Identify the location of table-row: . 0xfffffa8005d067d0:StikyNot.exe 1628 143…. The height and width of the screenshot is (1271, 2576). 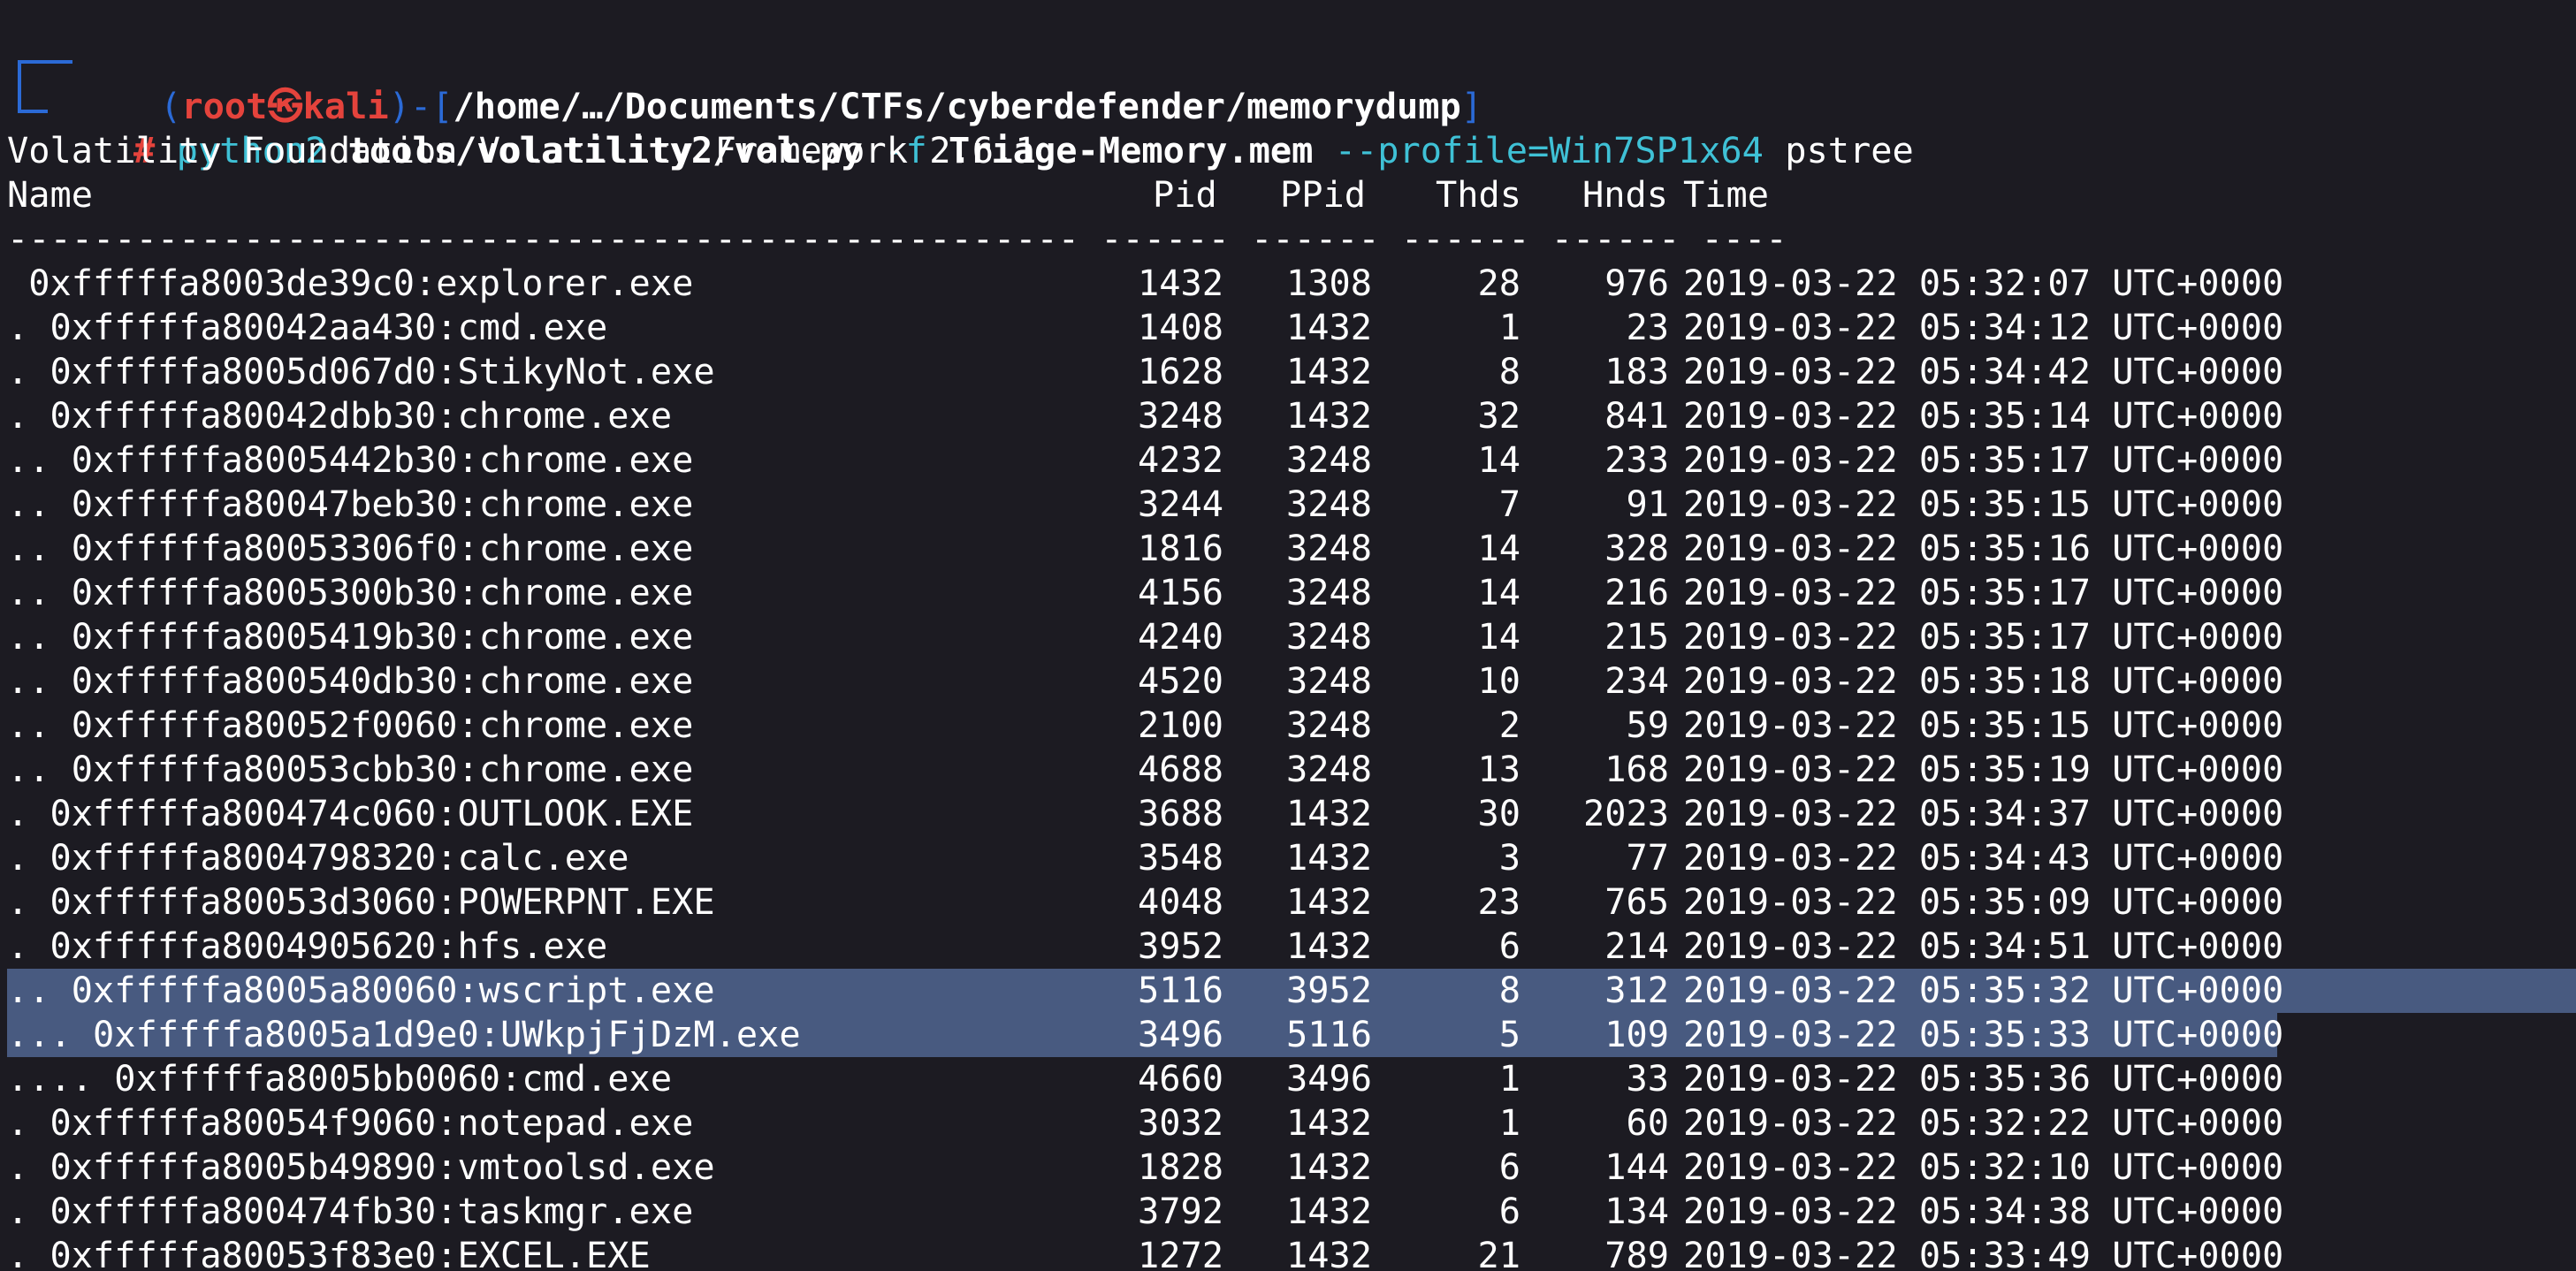
(1289, 372).